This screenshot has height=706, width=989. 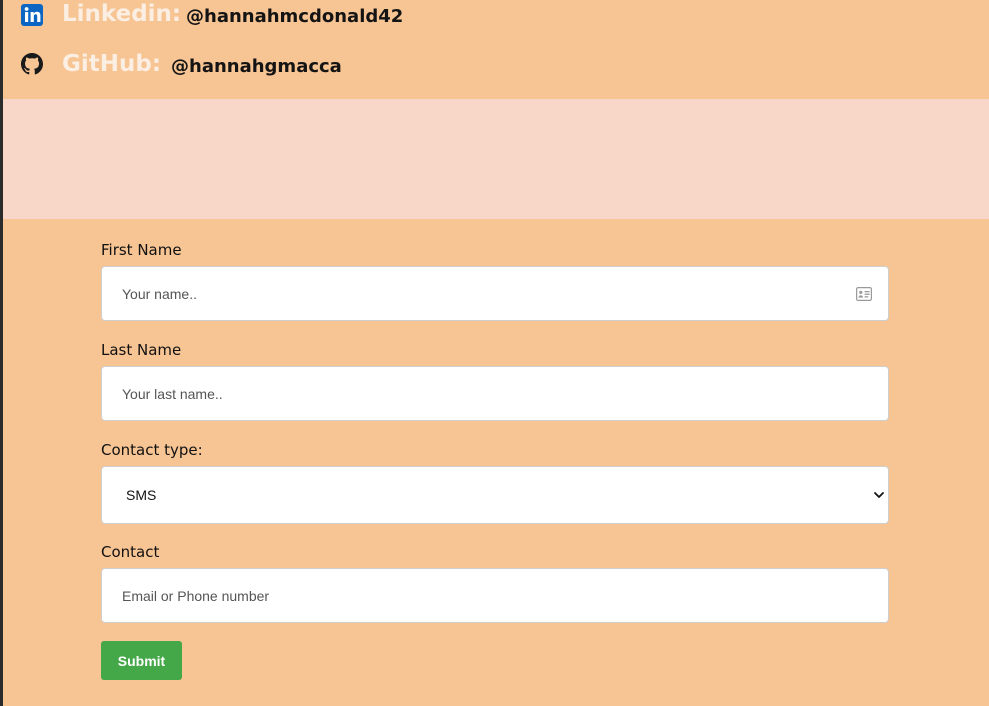 What do you see at coordinates (159, 294) in the screenshot?
I see `first-name-placeholder: Your name..` at bounding box center [159, 294].